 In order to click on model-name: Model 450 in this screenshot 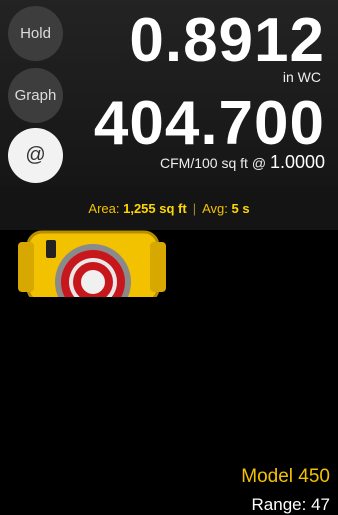, I will do `click(285, 476)`.